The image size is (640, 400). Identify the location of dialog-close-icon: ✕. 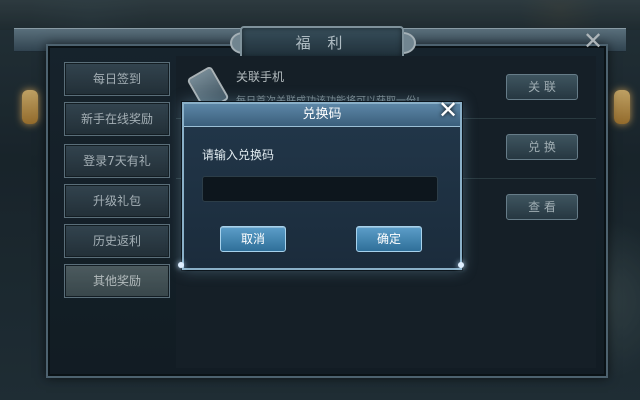
(448, 110).